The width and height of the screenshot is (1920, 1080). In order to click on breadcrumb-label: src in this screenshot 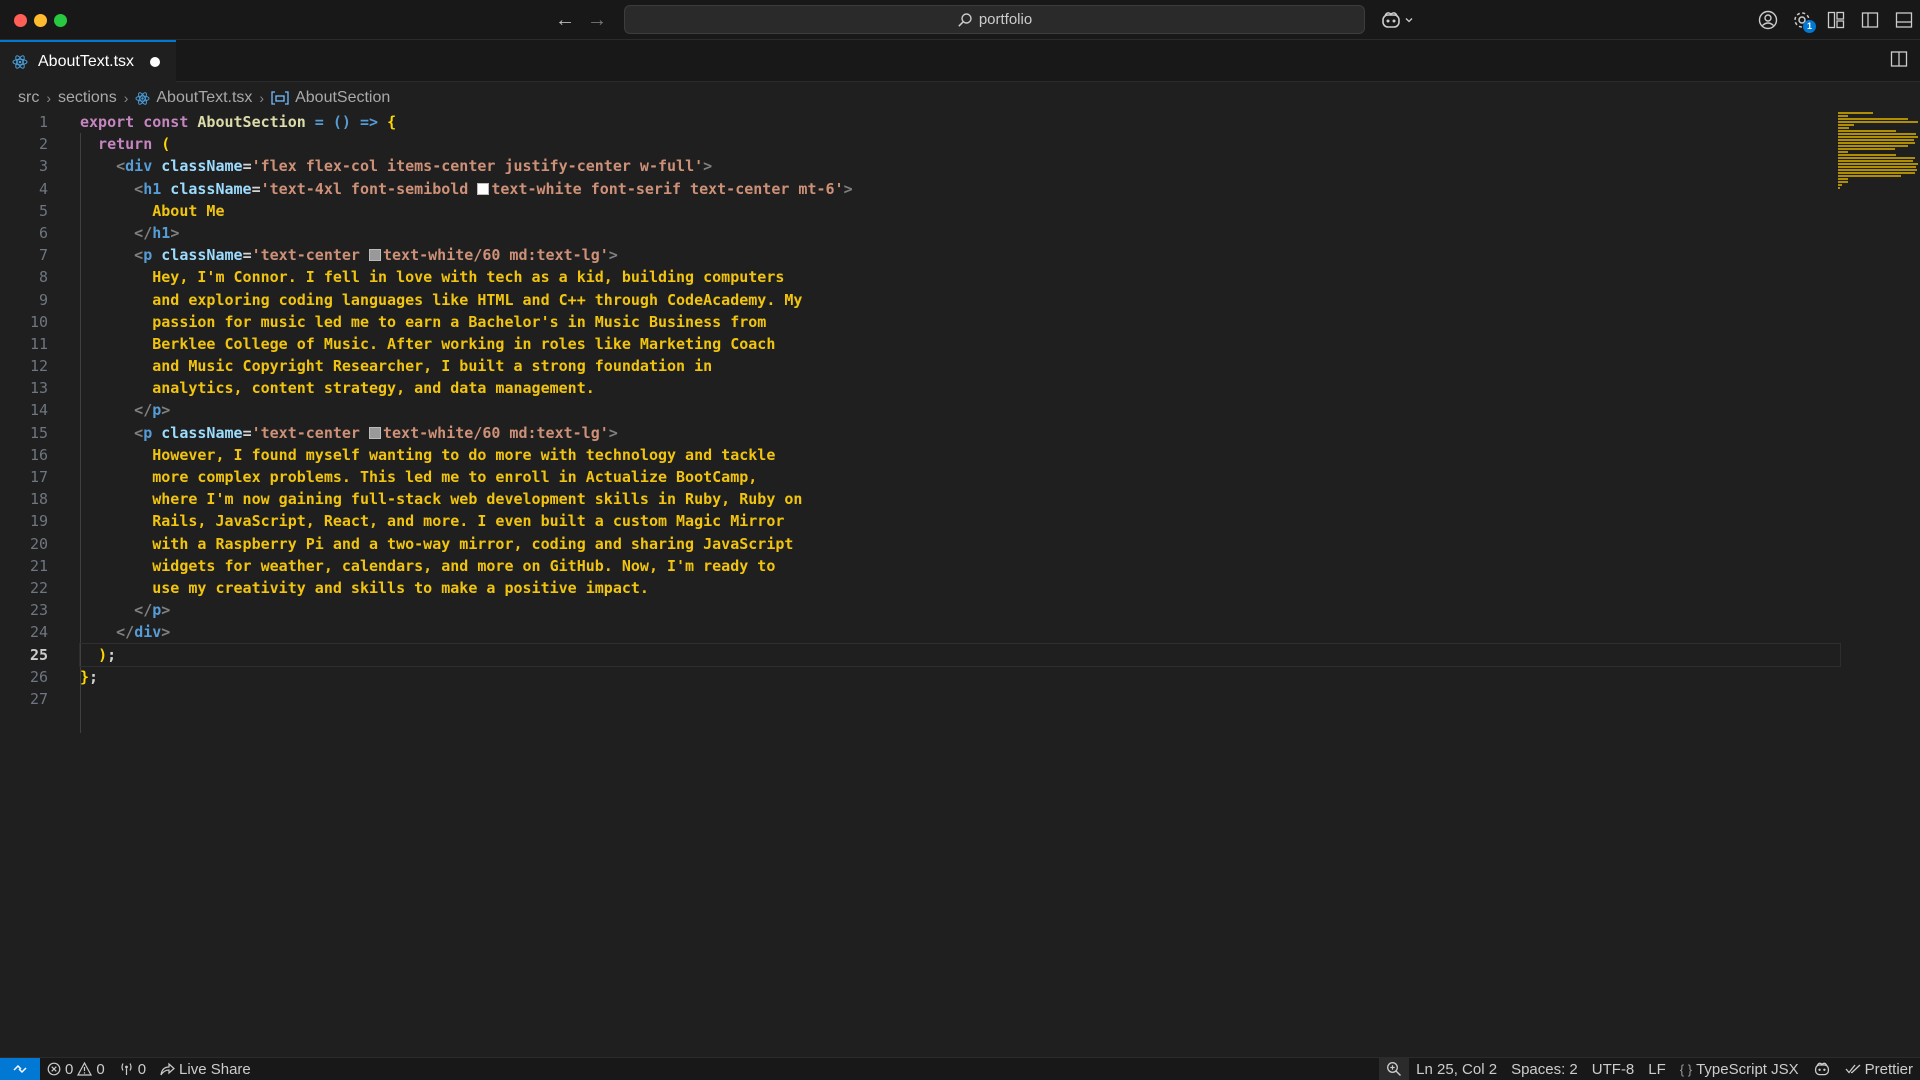, I will do `click(29, 97)`.